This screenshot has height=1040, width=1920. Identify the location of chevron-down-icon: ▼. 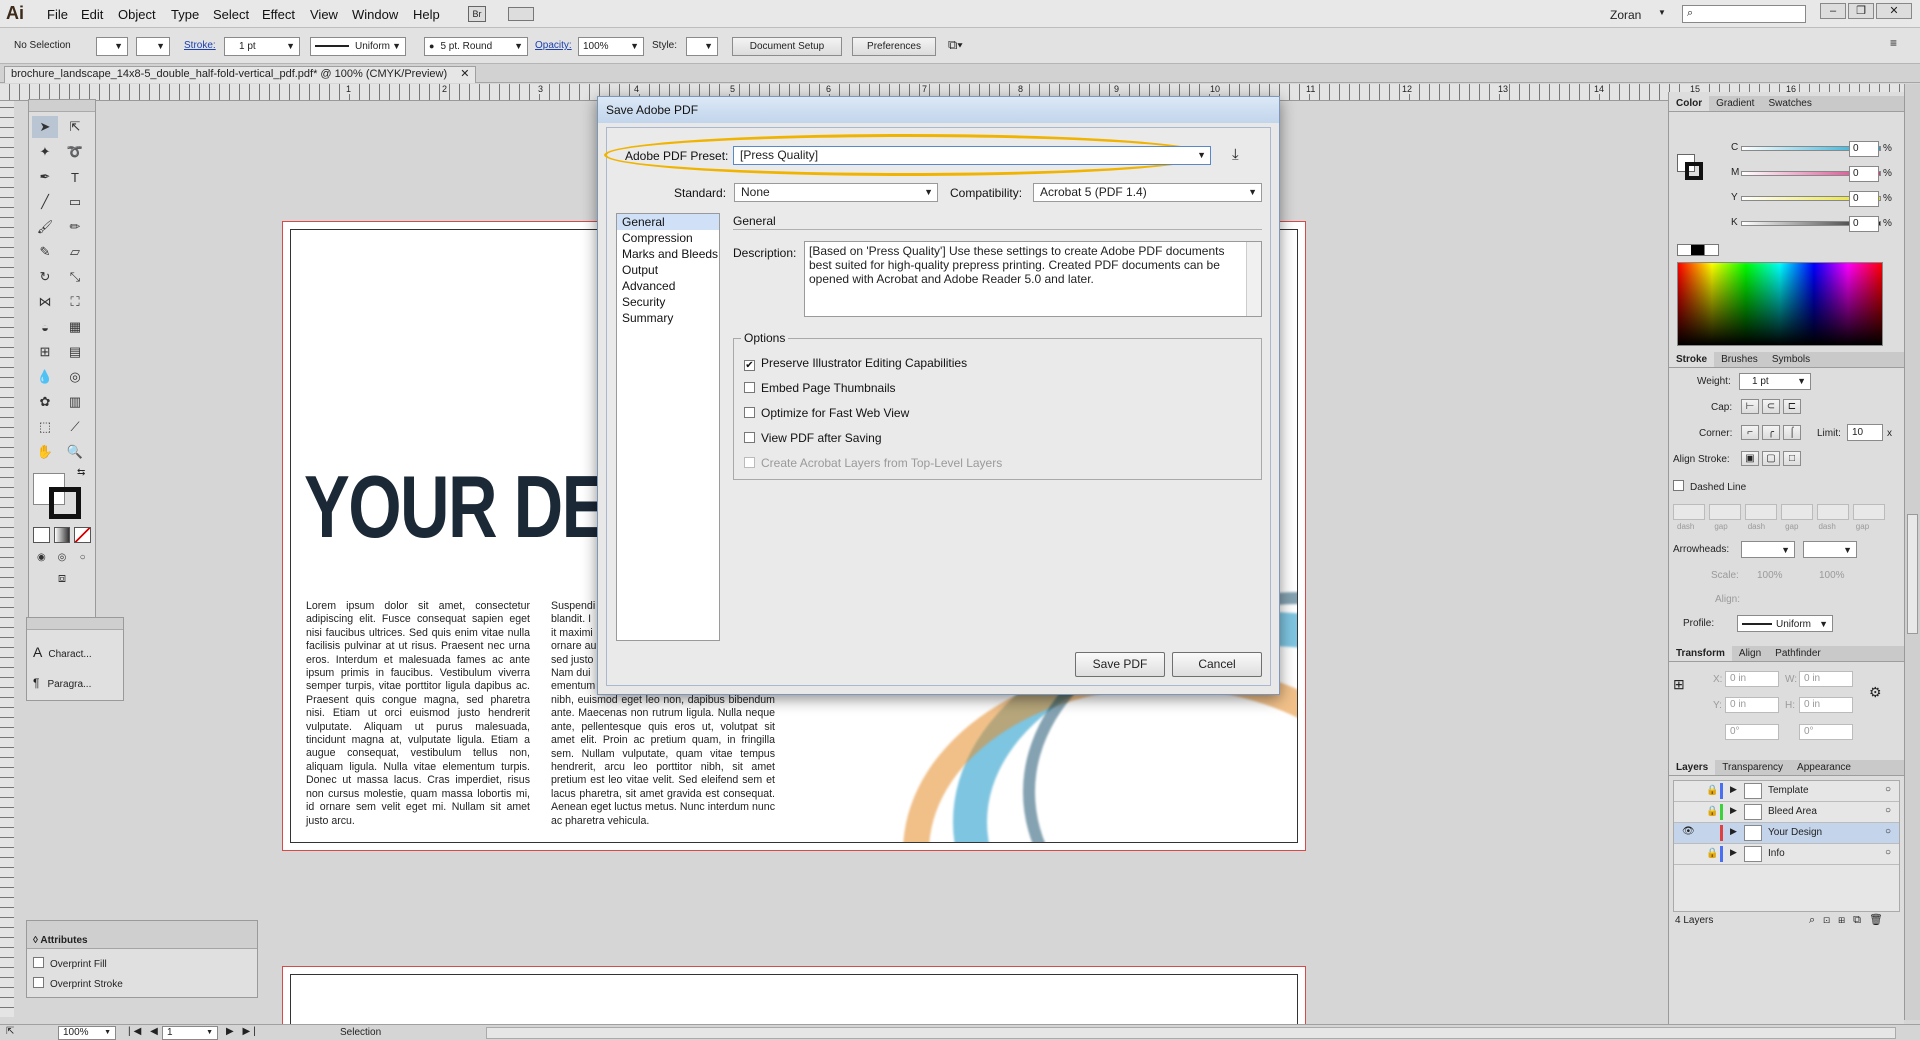
(1662, 12).